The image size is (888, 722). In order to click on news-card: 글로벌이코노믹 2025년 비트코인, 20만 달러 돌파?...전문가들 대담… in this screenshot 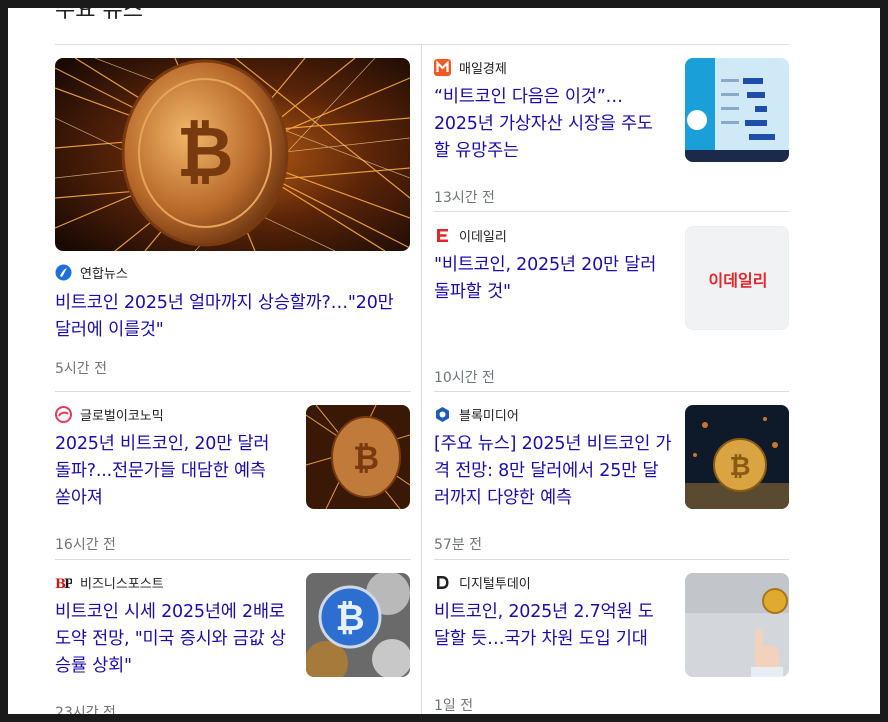, I will do `click(233, 480)`.